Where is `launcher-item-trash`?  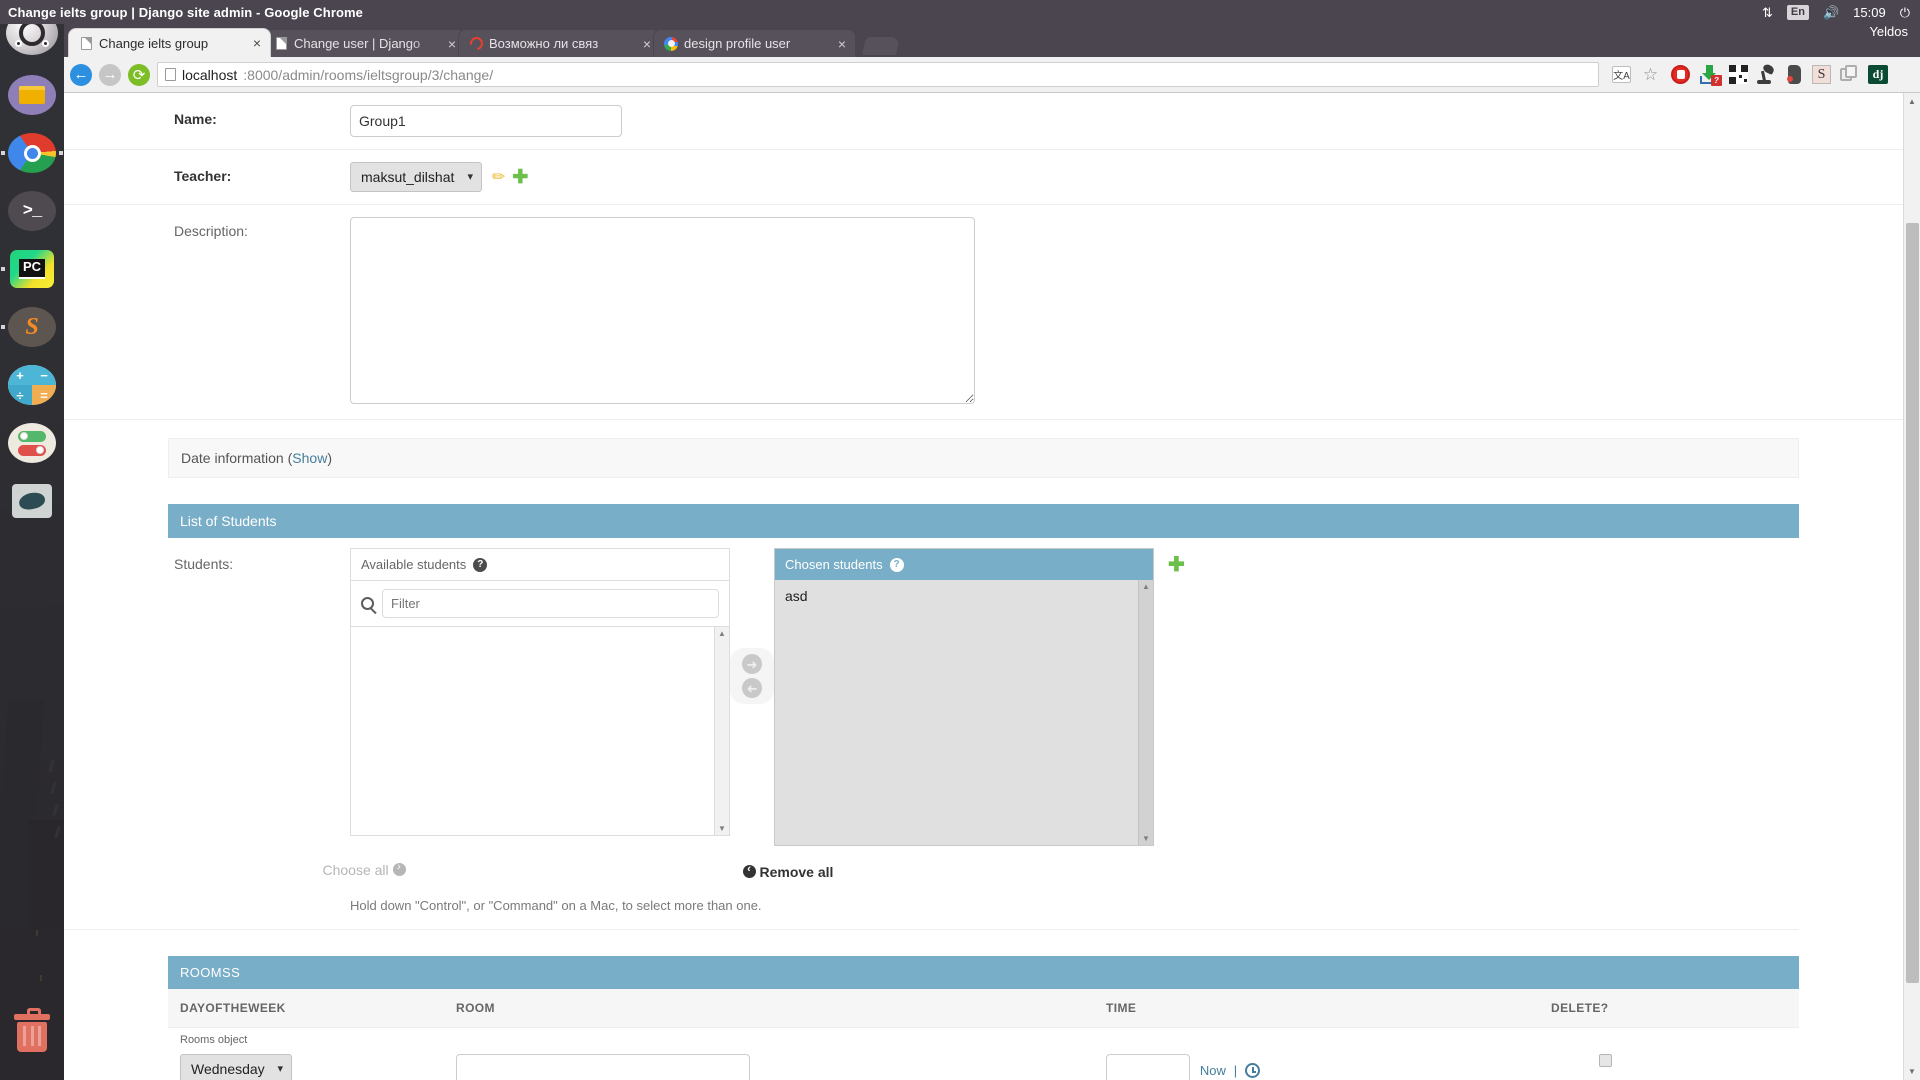 launcher-item-trash is located at coordinates (32, 1037).